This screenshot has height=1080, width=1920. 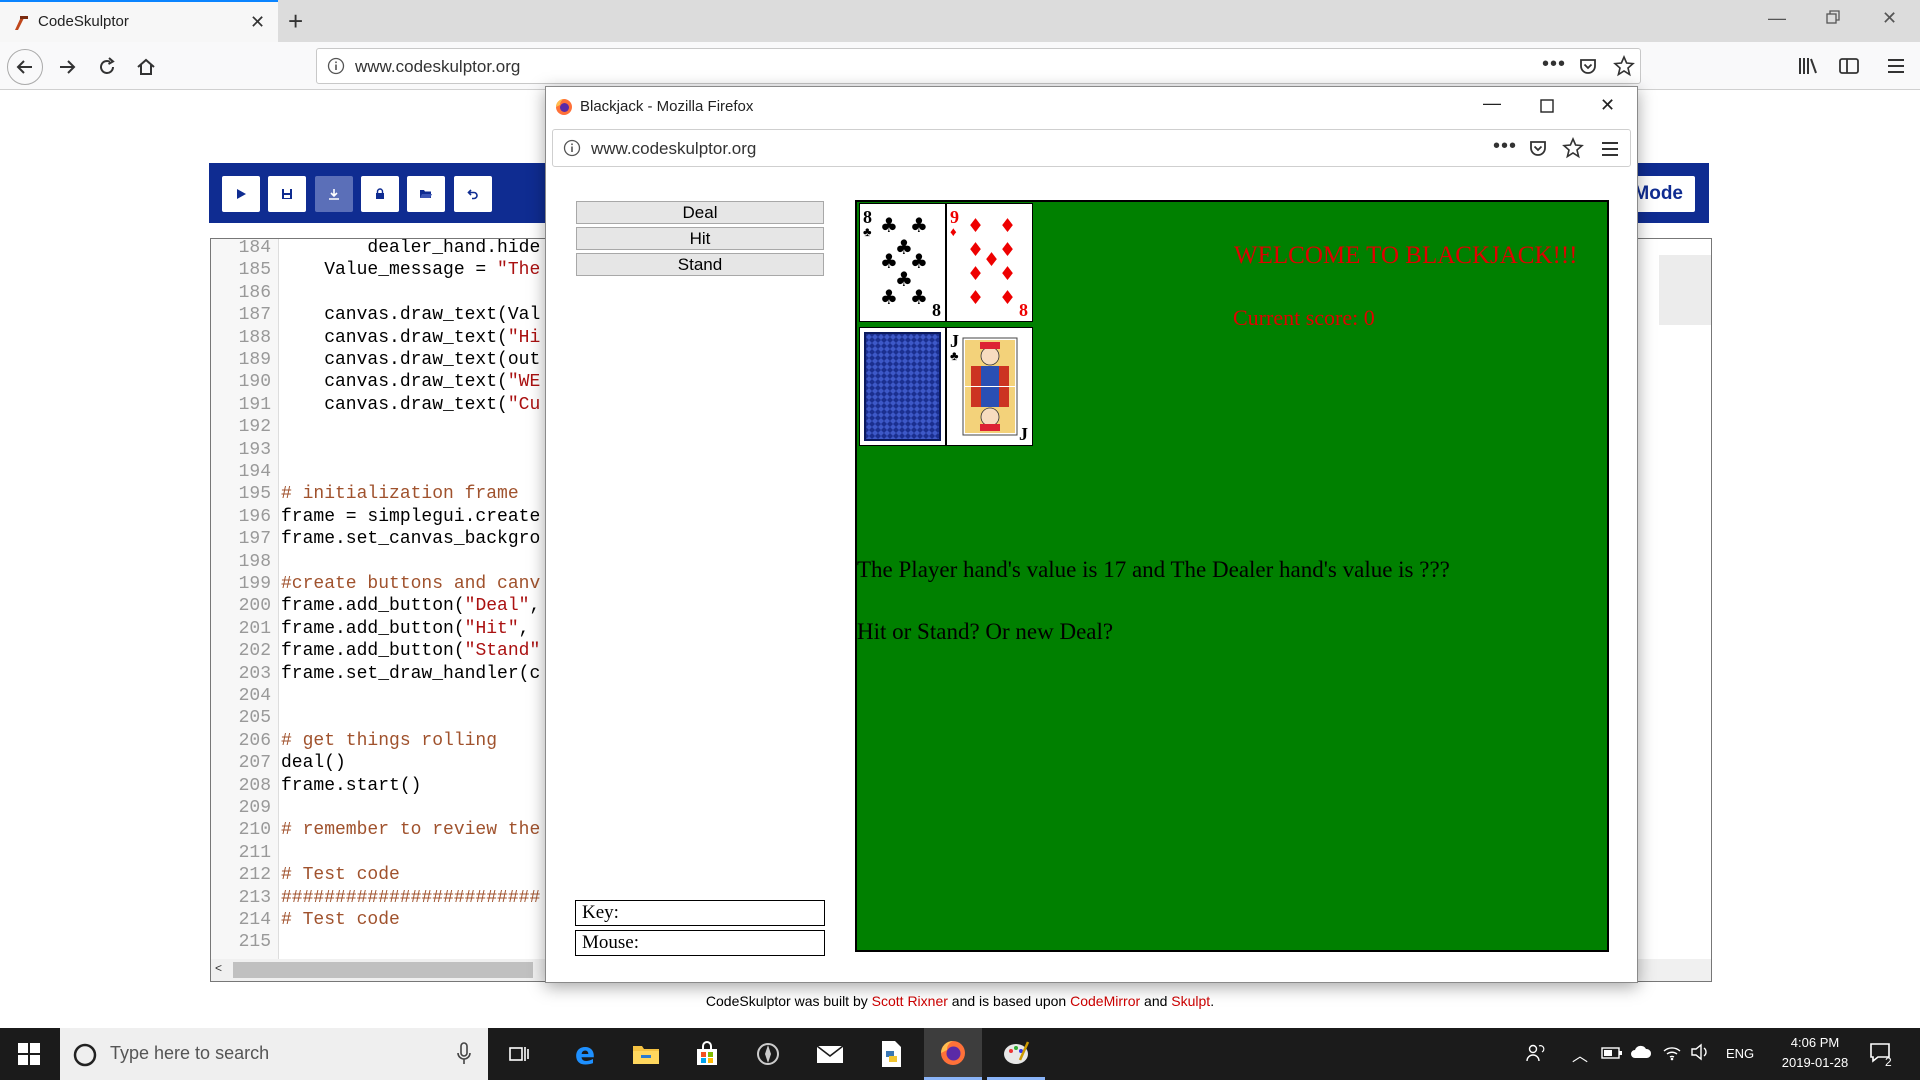 What do you see at coordinates (1091, 148) in the screenshot?
I see `popup-address-bar: www.codeskulptor.org •••` at bounding box center [1091, 148].